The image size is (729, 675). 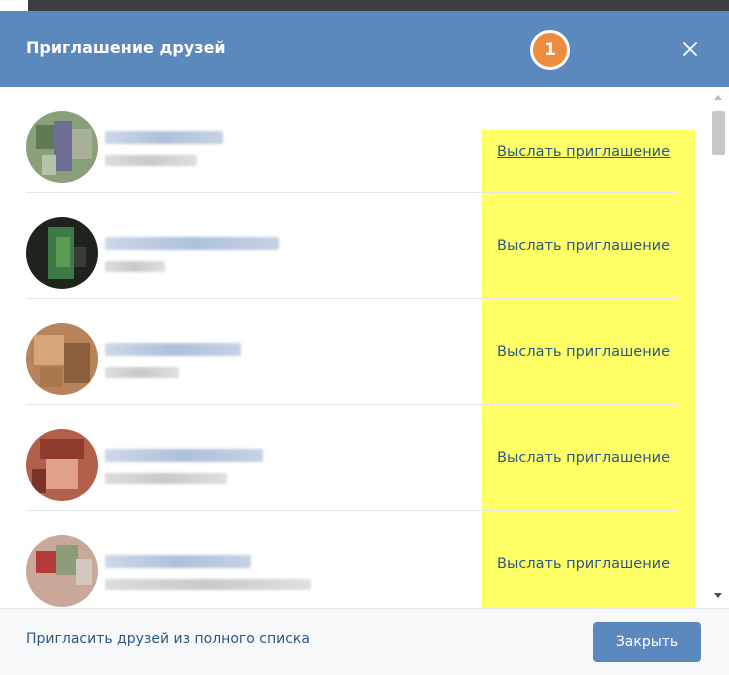 I want to click on scroll-thumb, so click(x=718, y=133).